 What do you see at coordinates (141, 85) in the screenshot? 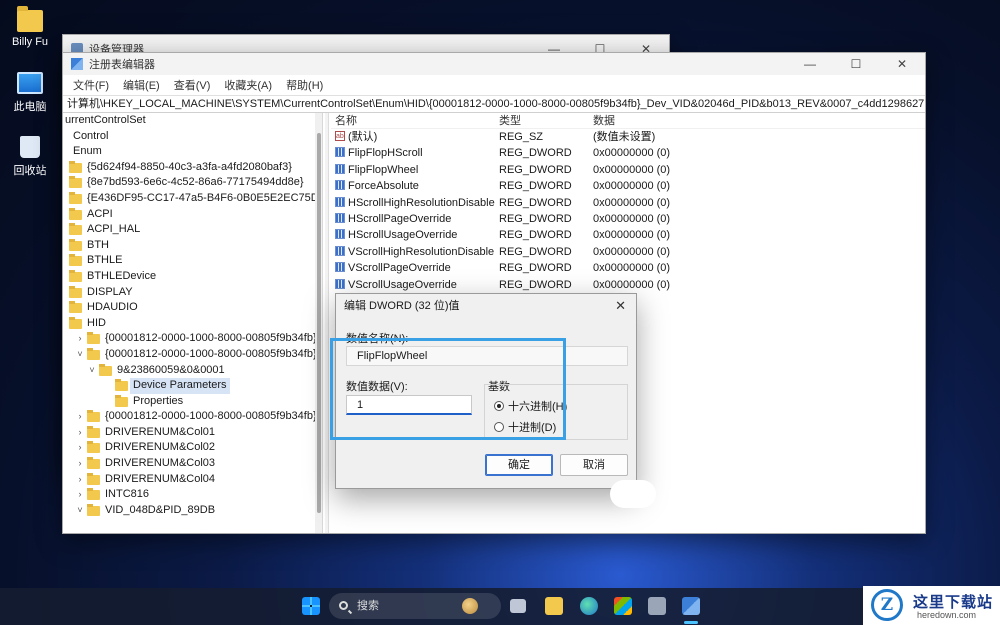
I see `menu-edit: 编辑(E)` at bounding box center [141, 85].